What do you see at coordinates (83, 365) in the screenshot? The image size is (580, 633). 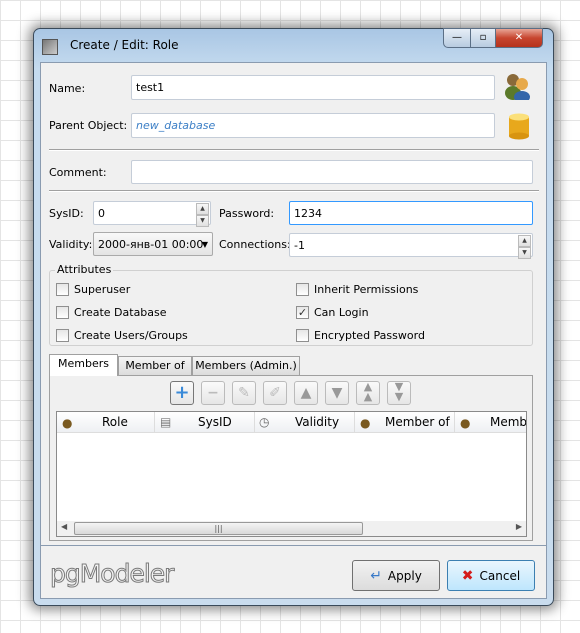 I see `tab-members: Members` at bounding box center [83, 365].